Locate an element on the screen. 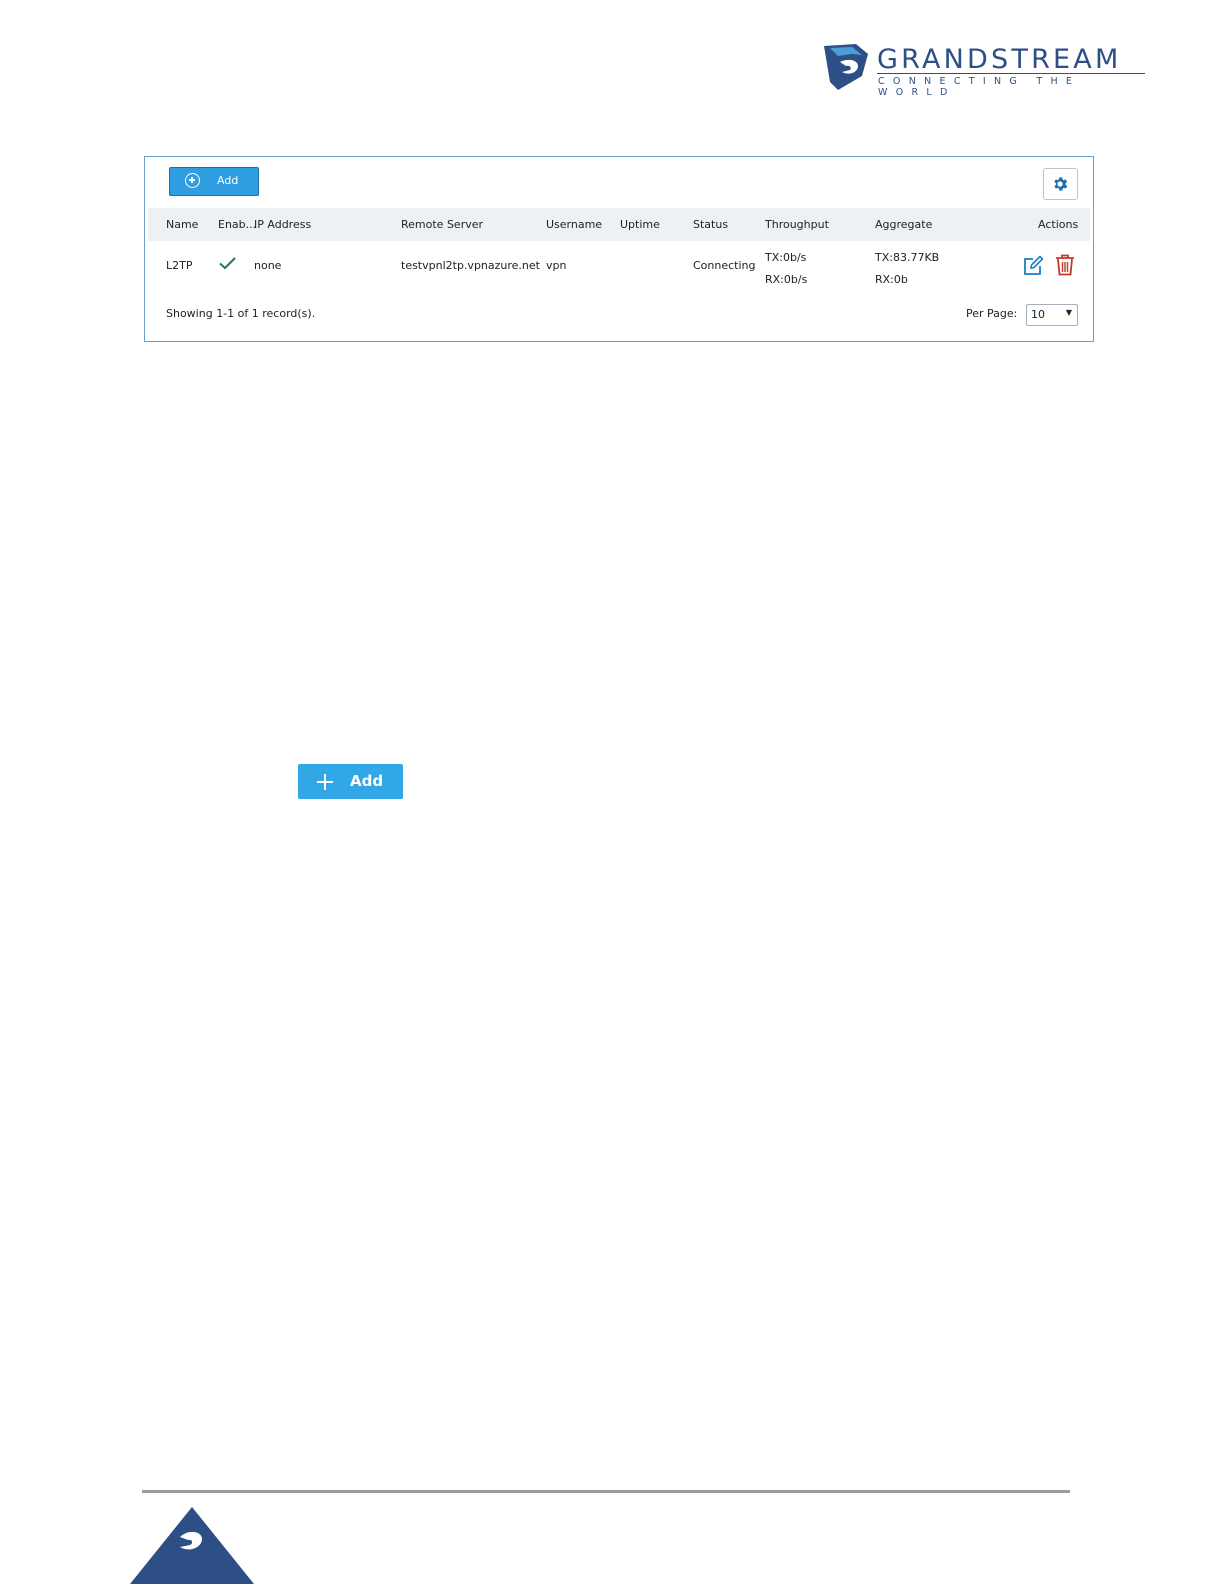 The image size is (1224, 1584). col-actions: Actions is located at coordinates (1058, 224).